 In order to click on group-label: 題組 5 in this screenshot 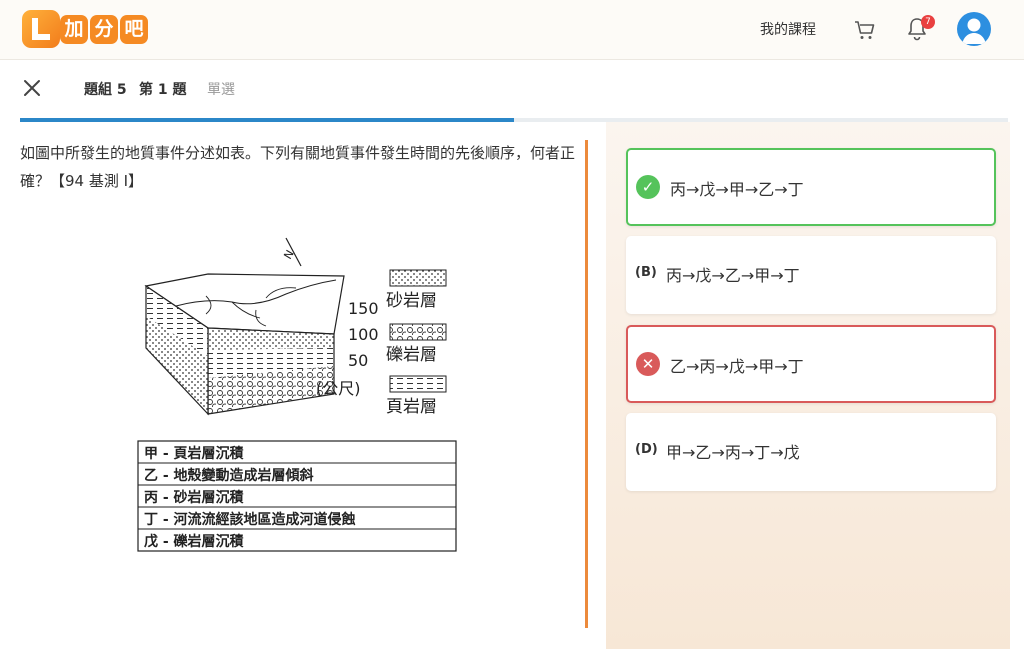, I will do `click(105, 90)`.